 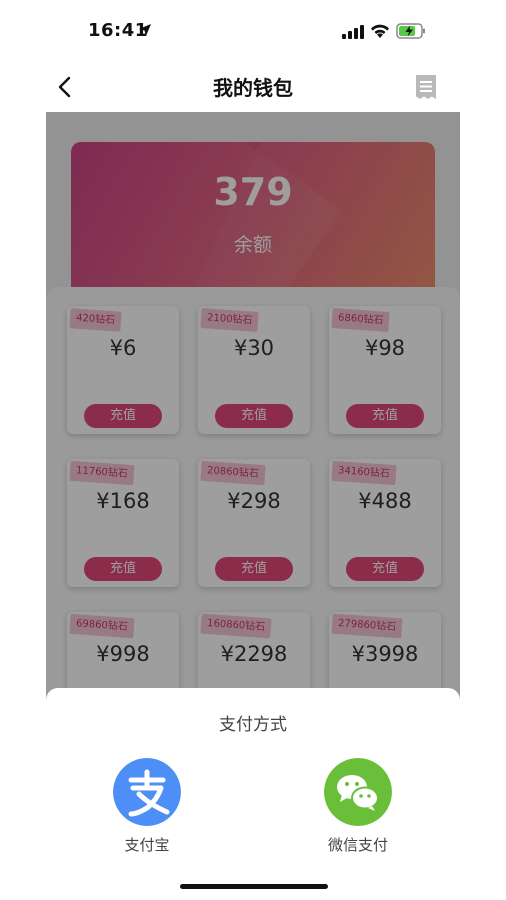 What do you see at coordinates (357, 845) in the screenshot?
I see `payment-option-label: 微信支付` at bounding box center [357, 845].